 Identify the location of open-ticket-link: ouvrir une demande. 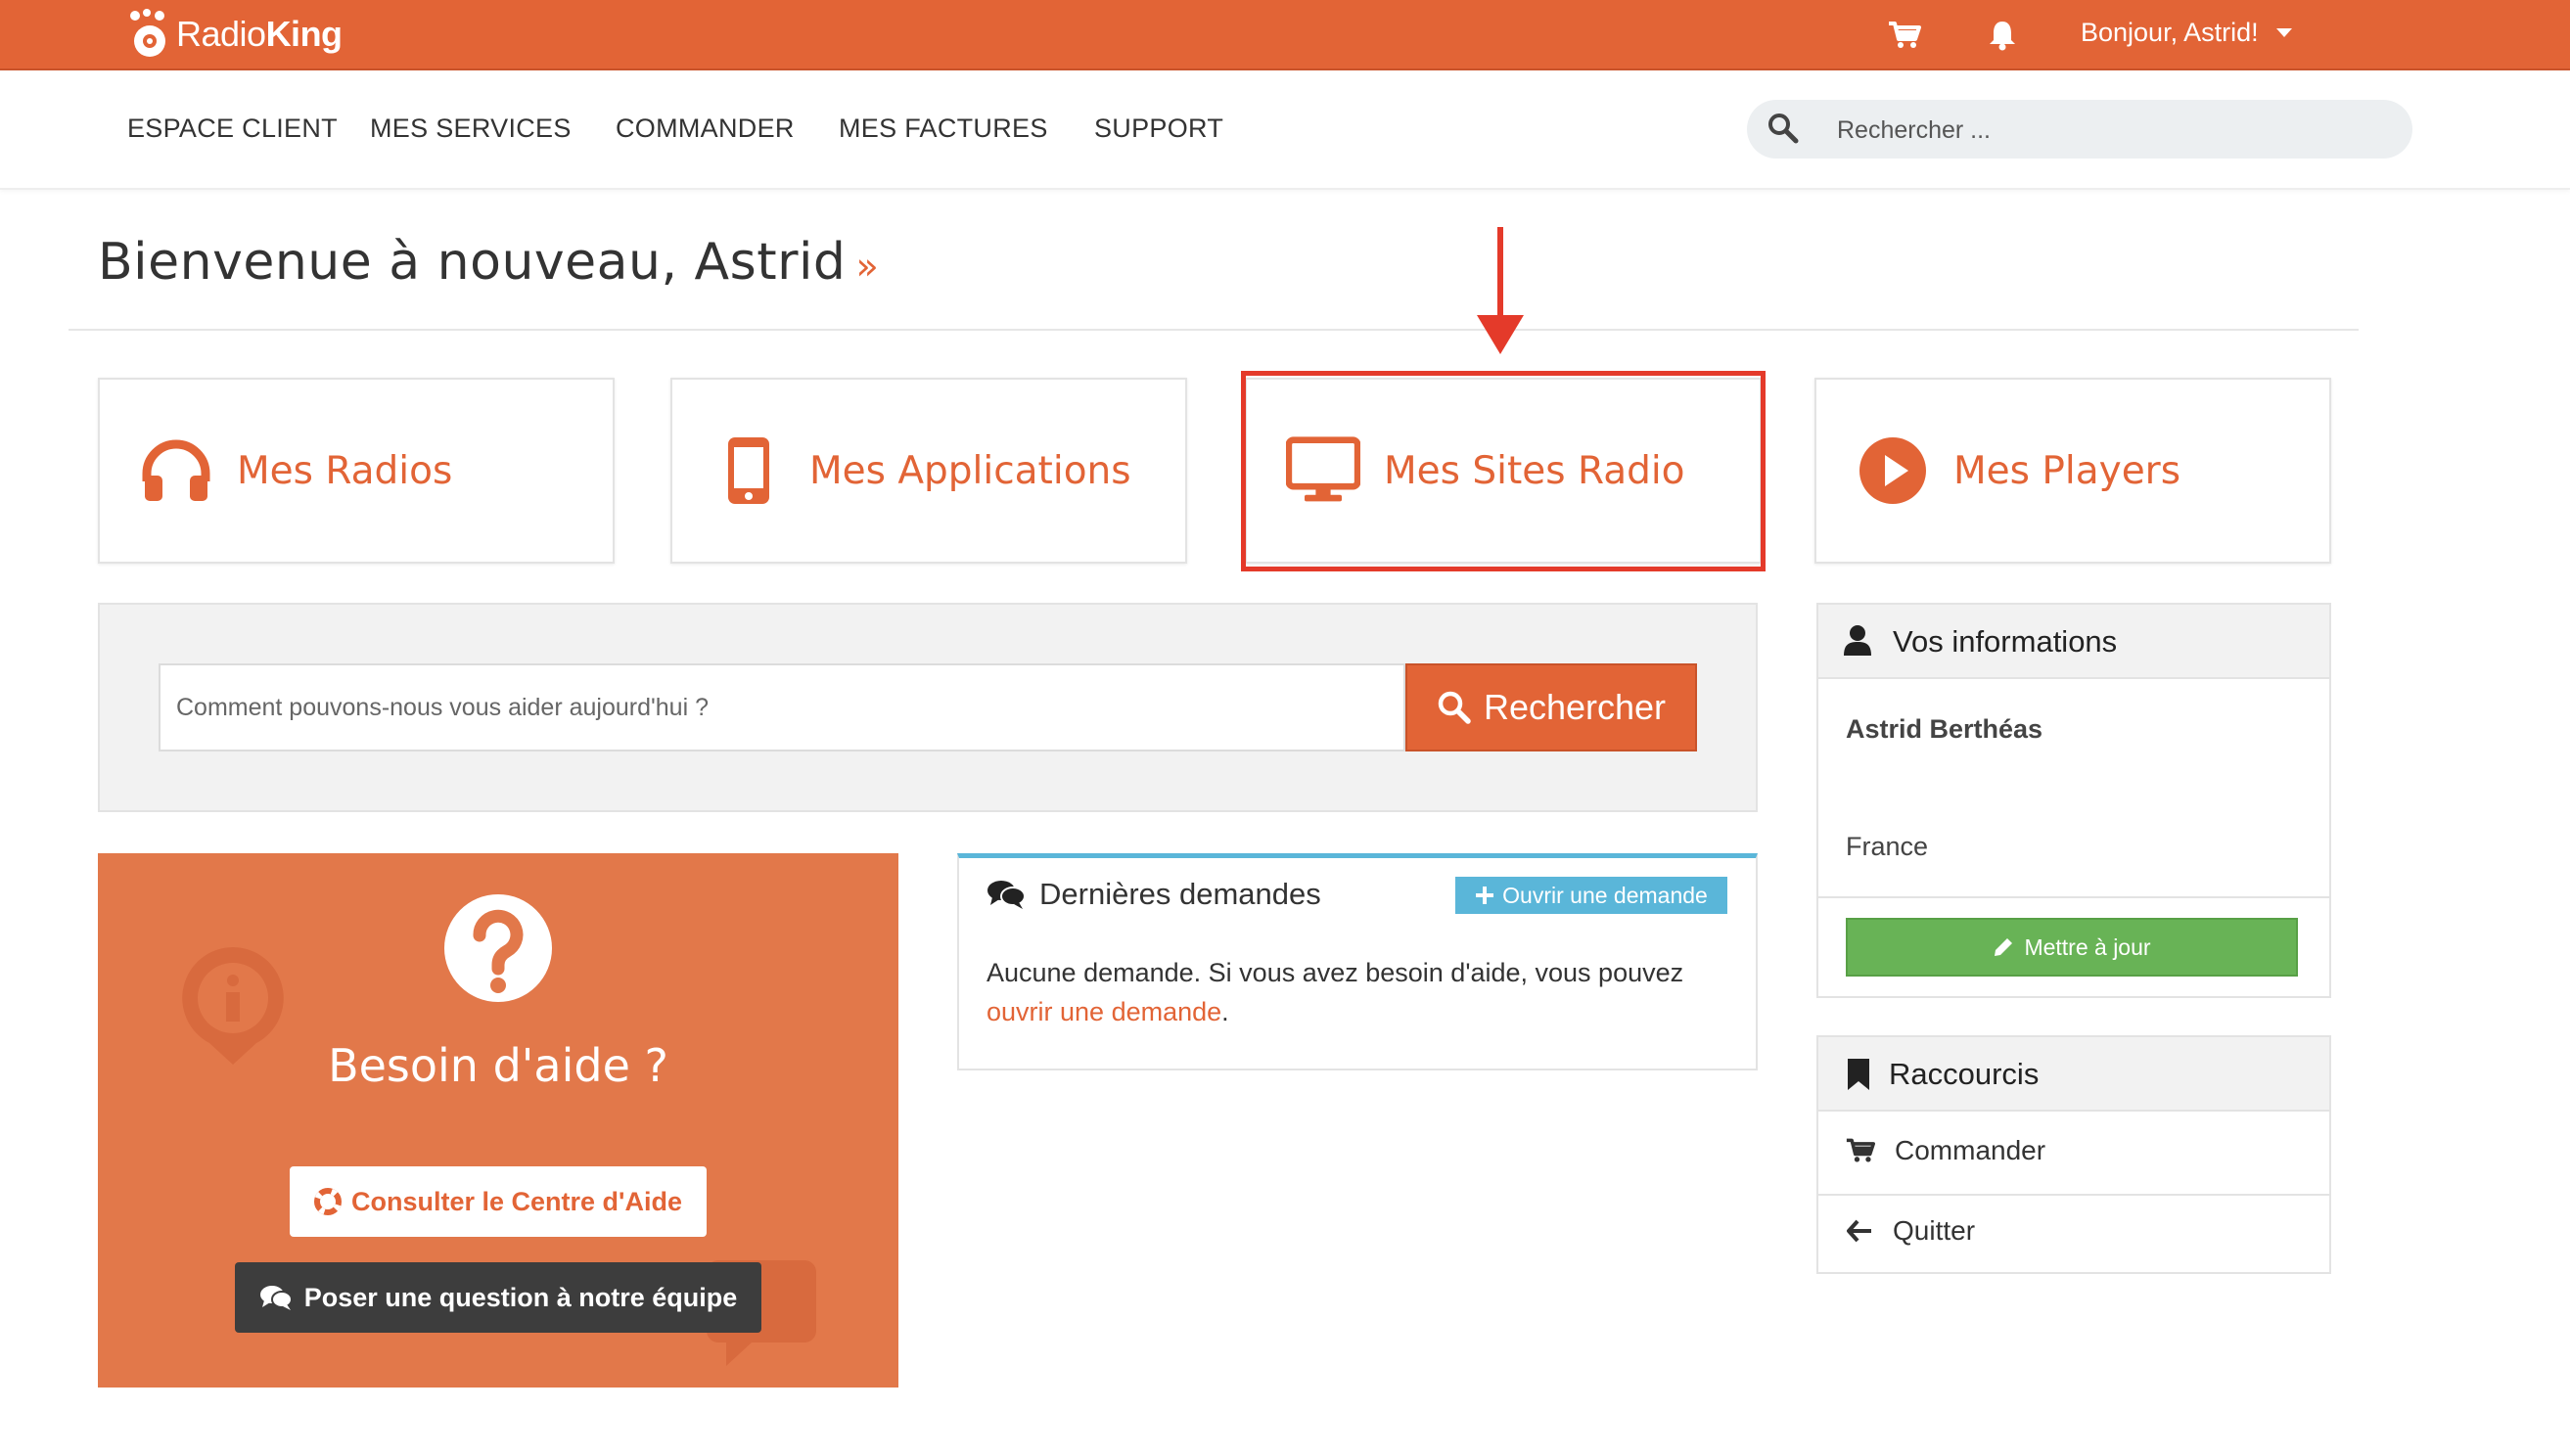
(1104, 1011).